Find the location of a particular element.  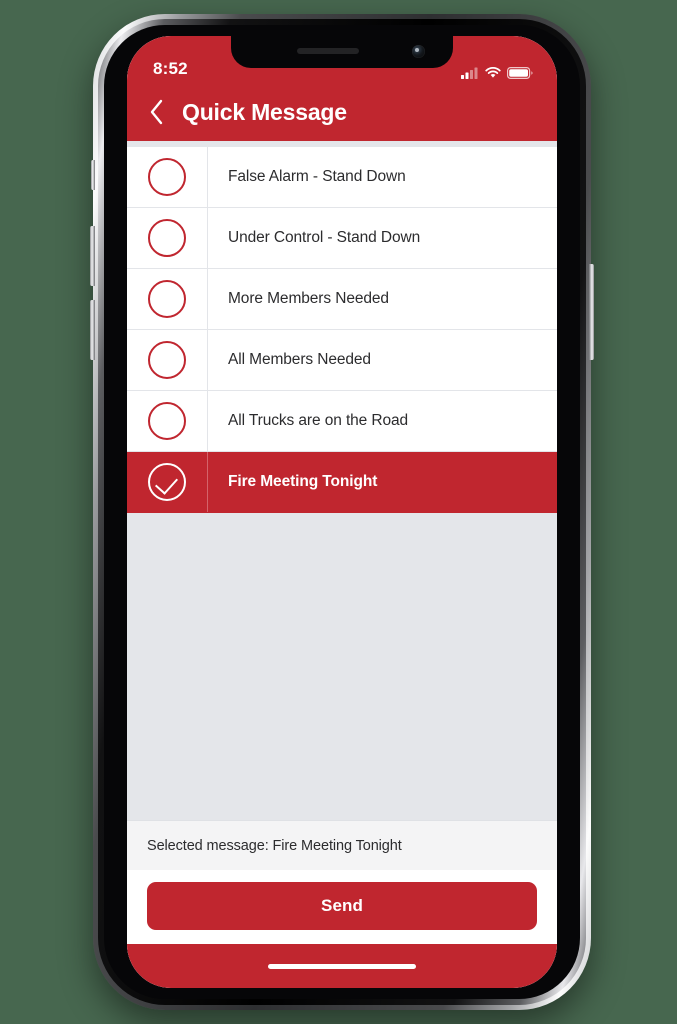

cellular-signal-icon is located at coordinates (469, 73).